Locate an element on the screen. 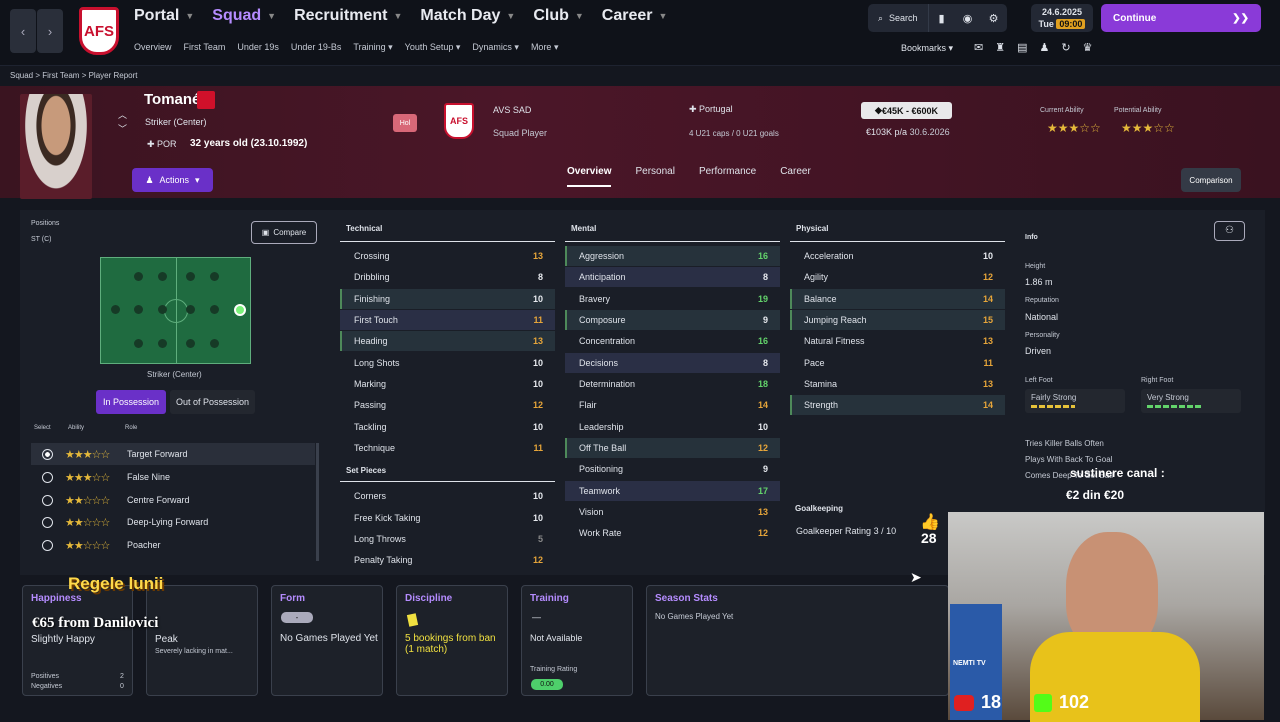 Image resolution: width=1280 pixels, height=722 pixels. attribute-row: Tackling 10 is located at coordinates (447, 427).